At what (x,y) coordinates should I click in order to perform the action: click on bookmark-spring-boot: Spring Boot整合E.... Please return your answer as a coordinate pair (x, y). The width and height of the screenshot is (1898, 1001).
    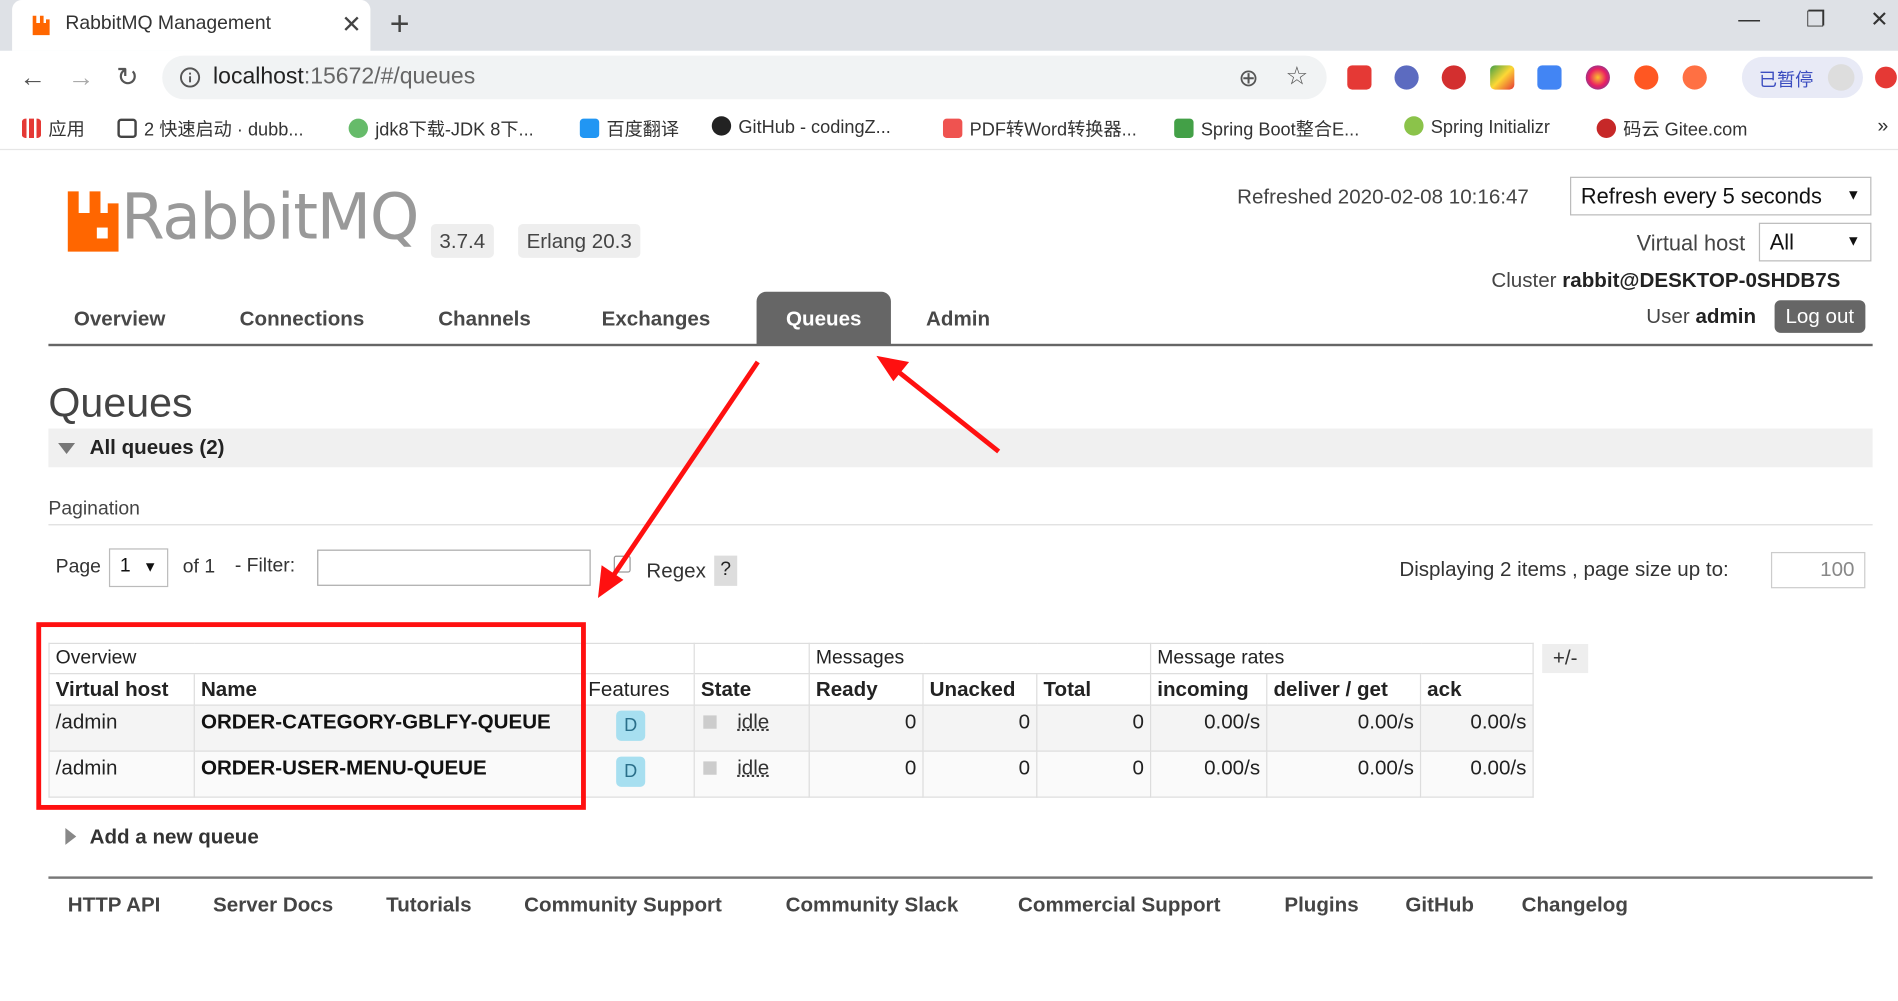
    Looking at the image, I should click on (1266, 128).